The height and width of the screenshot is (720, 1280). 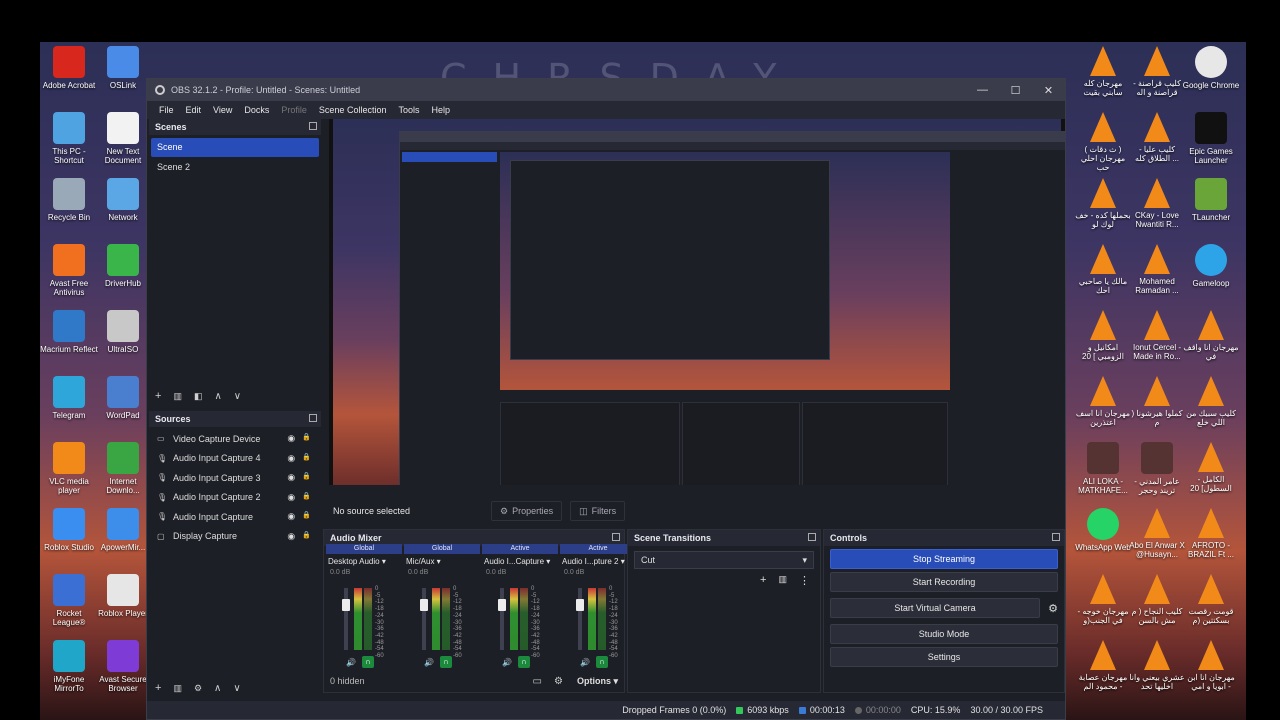 What do you see at coordinates (69, 600) in the screenshot?
I see `desktop-icon: Rocket League®` at bounding box center [69, 600].